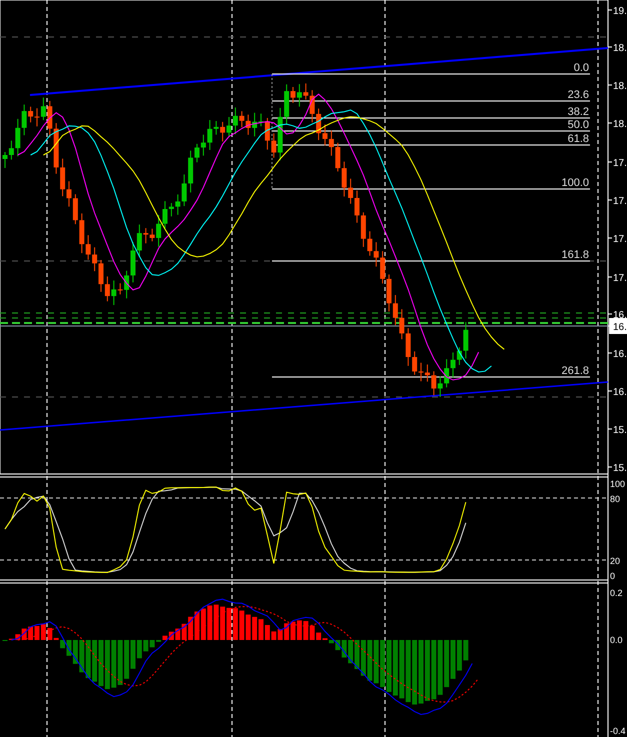  Describe the element at coordinates (575, 371) in the screenshot. I see `fibonacci-level-label: 261.8` at that location.